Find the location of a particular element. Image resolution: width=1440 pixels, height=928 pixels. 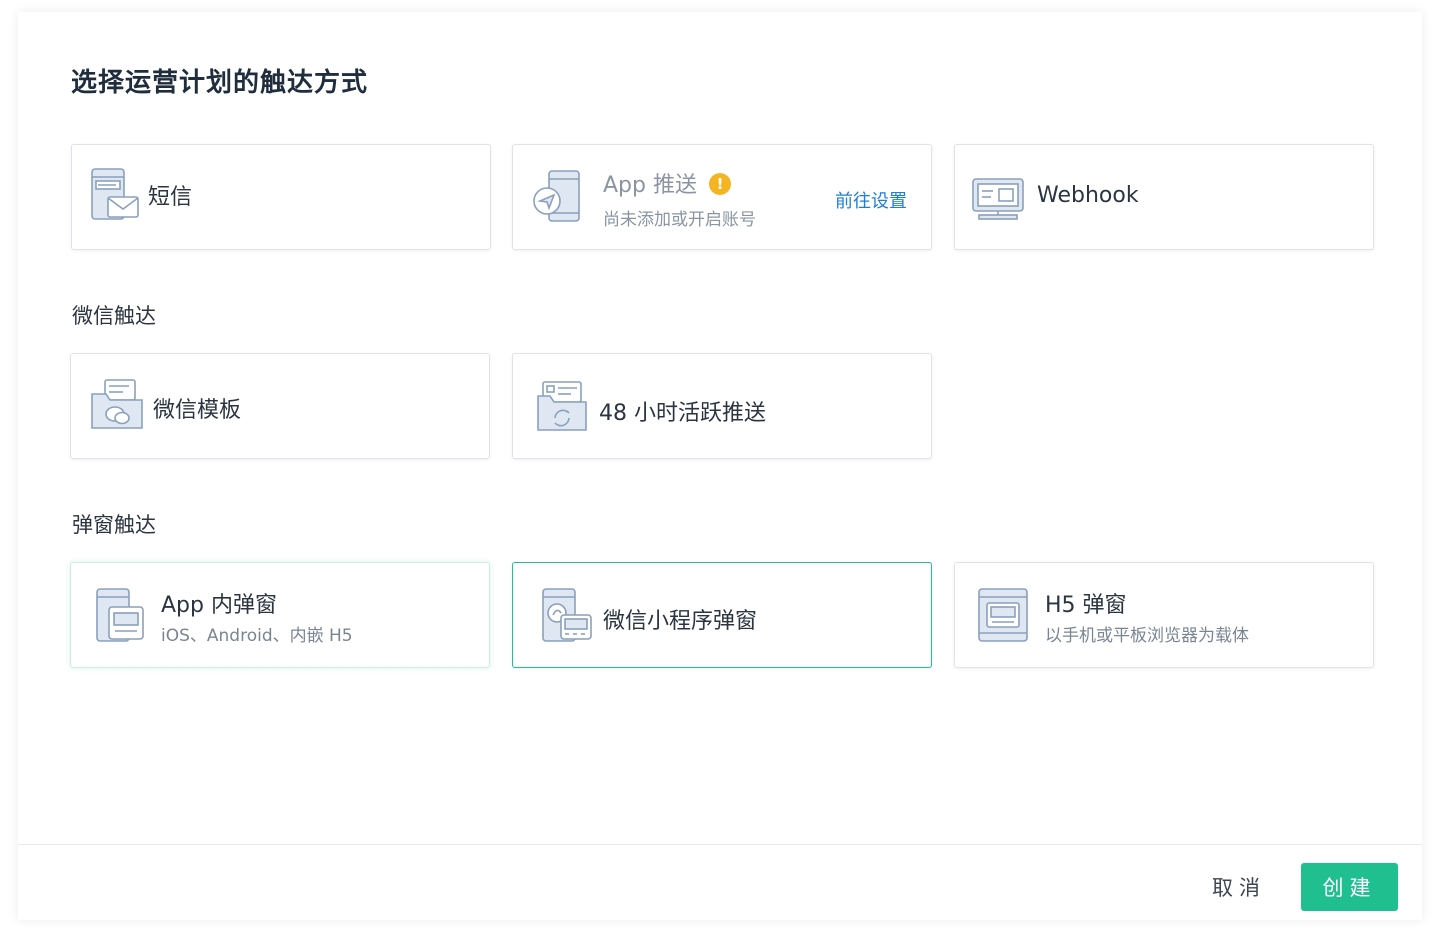

wechat-template-icon is located at coordinates (117, 404).